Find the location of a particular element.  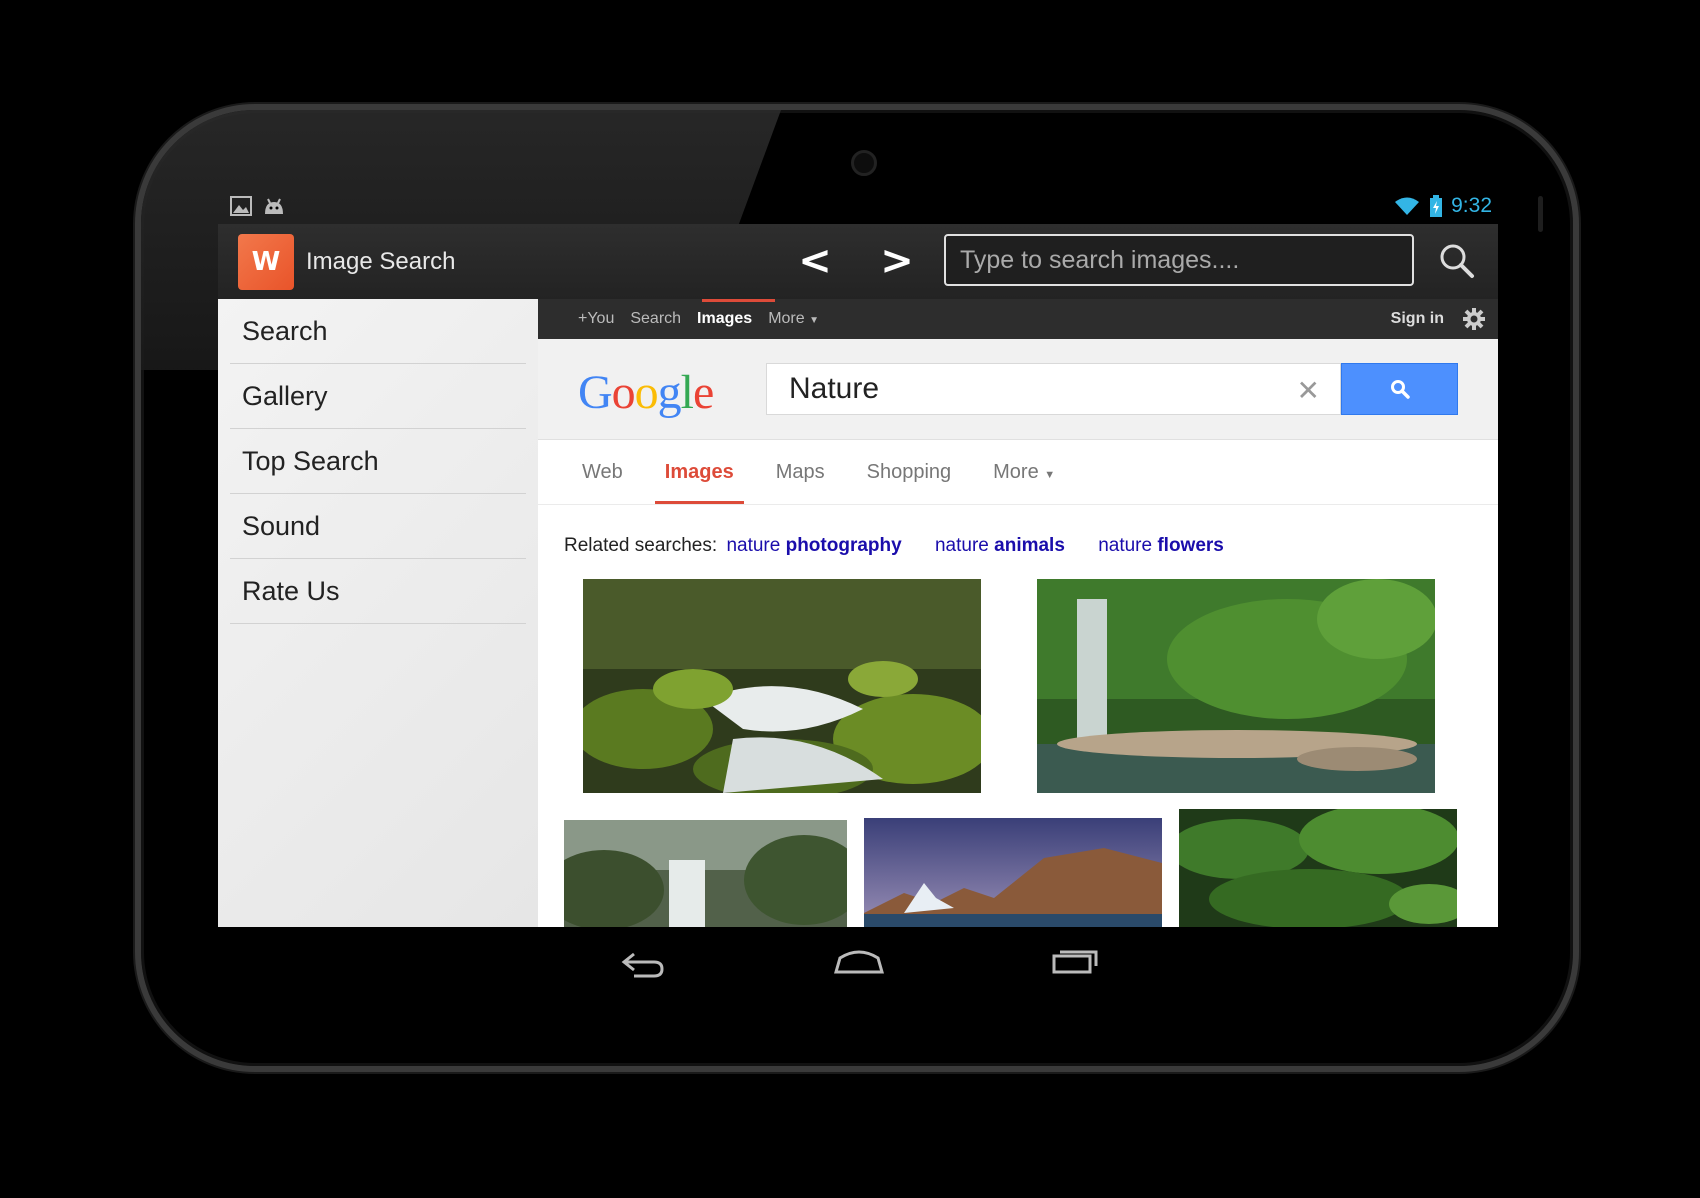

sidebar-item-search: Search is located at coordinates (378, 331).